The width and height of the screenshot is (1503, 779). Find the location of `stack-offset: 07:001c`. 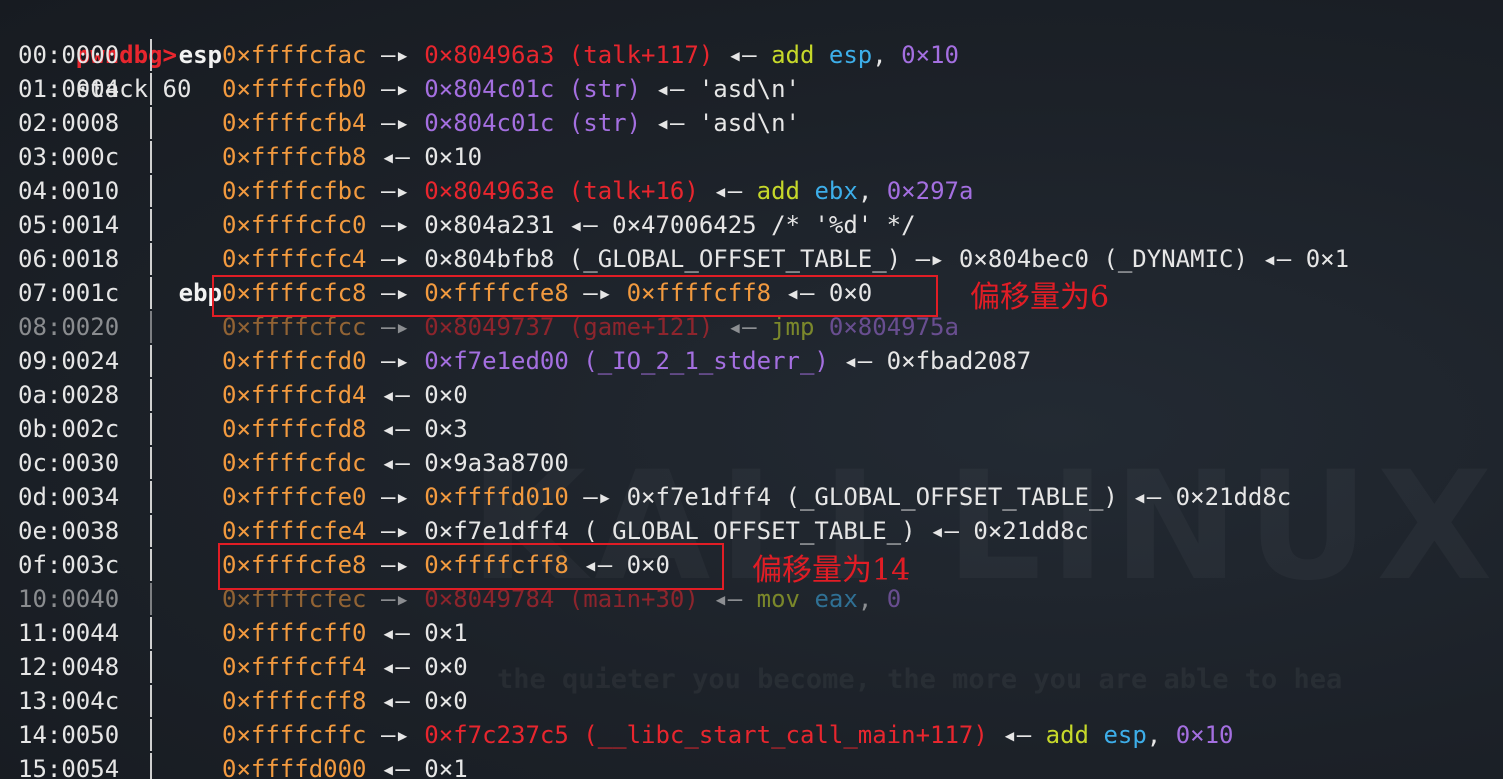

stack-offset: 07:001c is located at coordinates (69, 293).